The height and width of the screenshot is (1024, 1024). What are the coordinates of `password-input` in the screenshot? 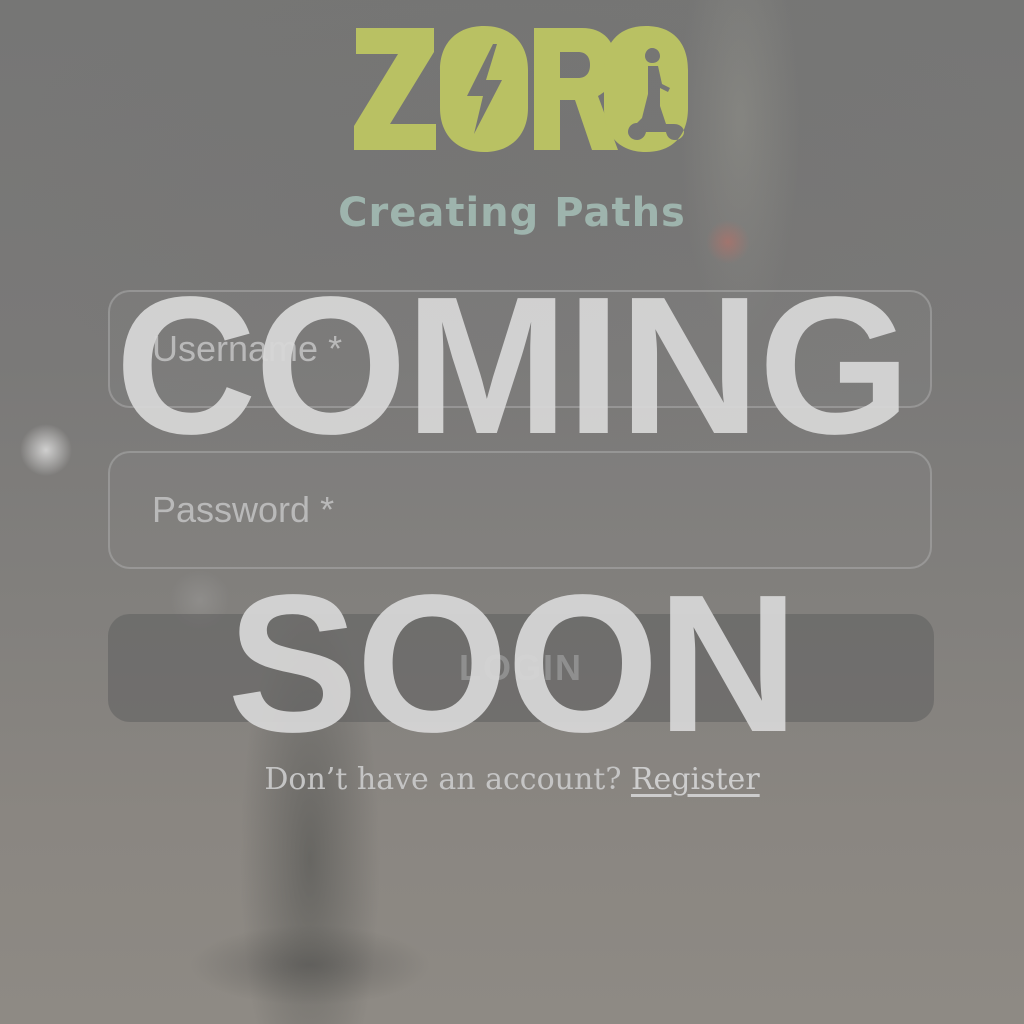 It's located at (520, 510).